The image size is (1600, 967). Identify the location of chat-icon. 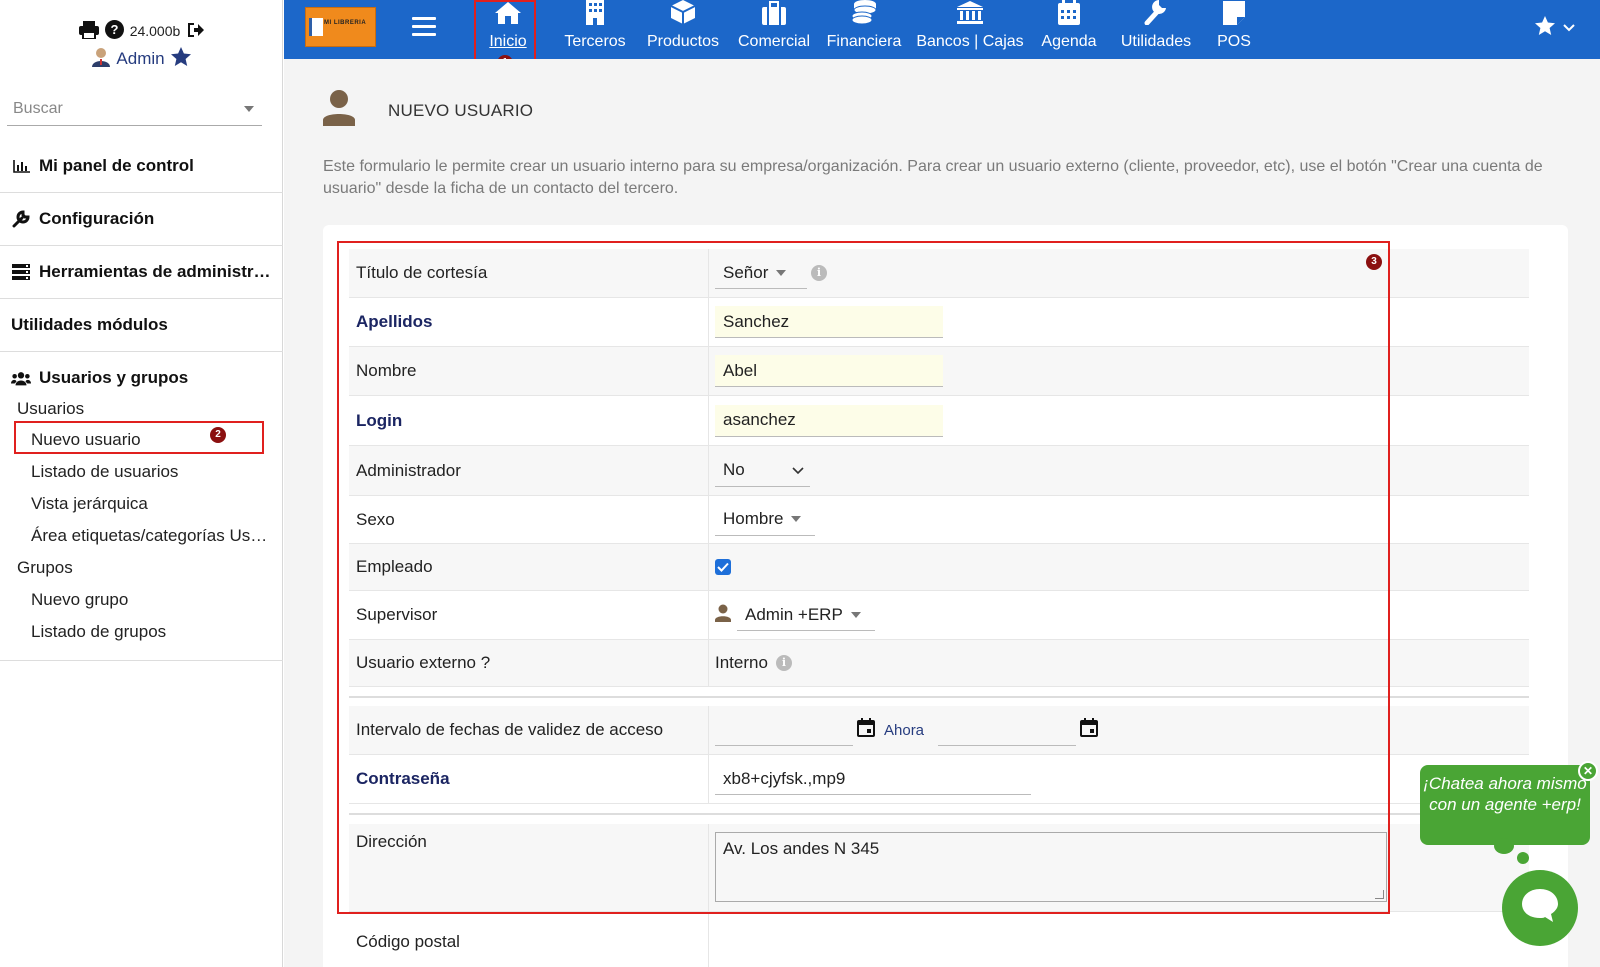
(1540, 908).